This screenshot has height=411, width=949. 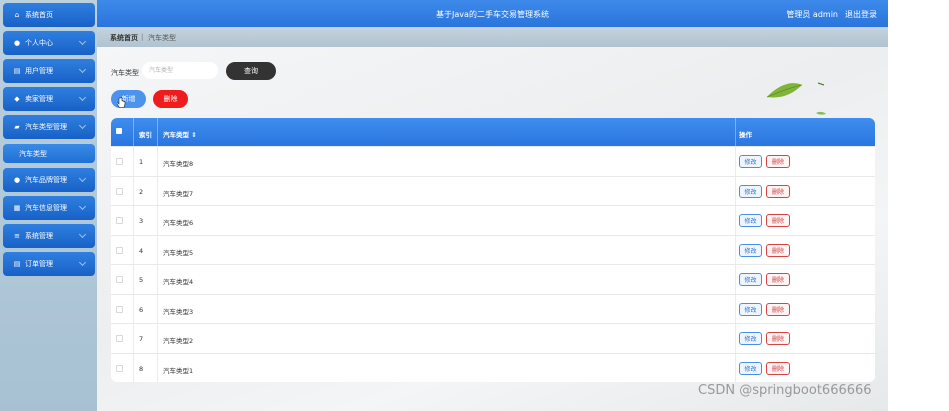 I want to click on top-bar: 基于Java的二手车交易管理系统 管理员 admin 退出登录, so click(x=492, y=13).